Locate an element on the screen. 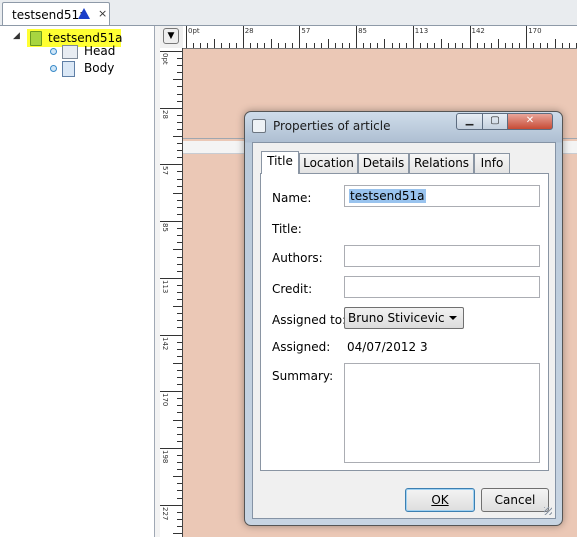 This screenshot has height=537, width=577. ruler-label: 170 is located at coordinates (165, 400).